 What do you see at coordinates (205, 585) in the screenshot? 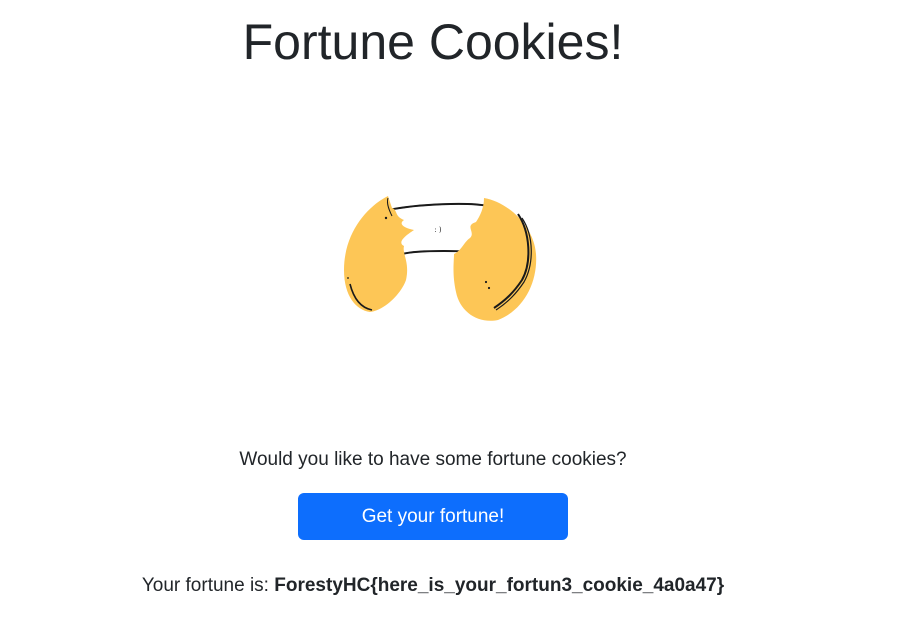
I see `fortune-result-label: Your fortune is:` at bounding box center [205, 585].